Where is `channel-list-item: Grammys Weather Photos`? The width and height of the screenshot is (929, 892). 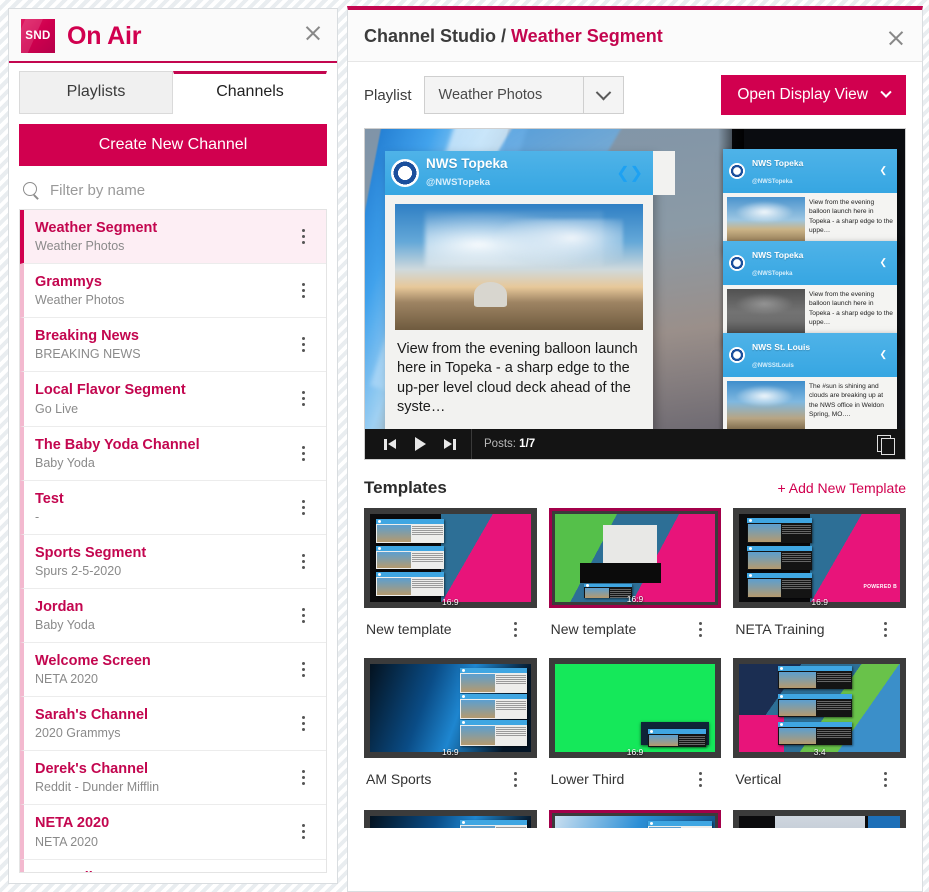
channel-list-item: Grammys Weather Photos is located at coordinates (173, 291).